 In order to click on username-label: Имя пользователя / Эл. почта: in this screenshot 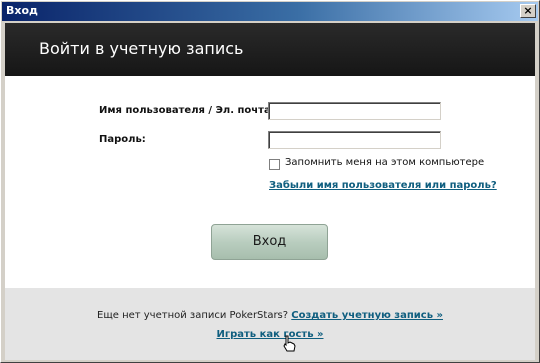, I will do `click(187, 110)`.